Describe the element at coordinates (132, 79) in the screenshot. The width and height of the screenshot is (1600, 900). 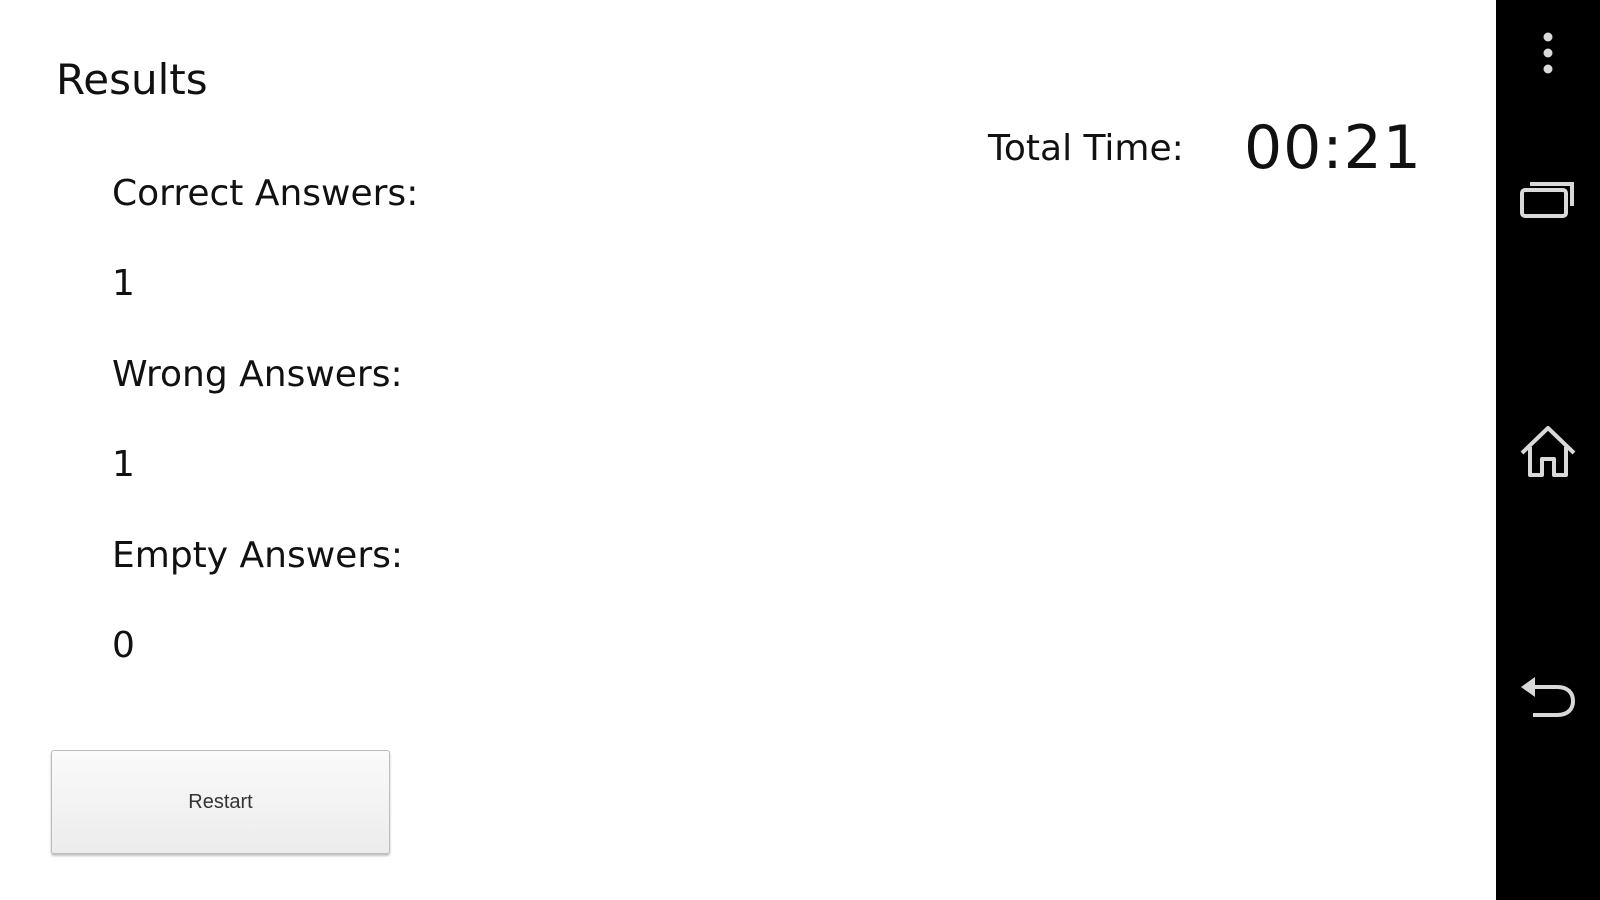
I see `page-title: Results` at that location.